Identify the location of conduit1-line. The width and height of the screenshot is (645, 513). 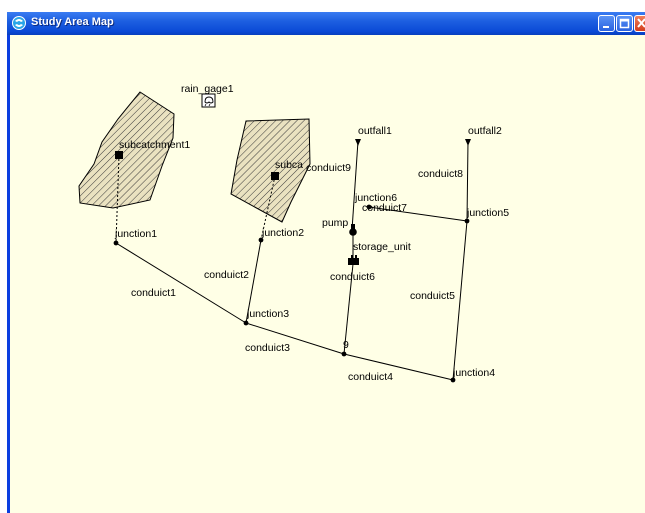
(181, 283).